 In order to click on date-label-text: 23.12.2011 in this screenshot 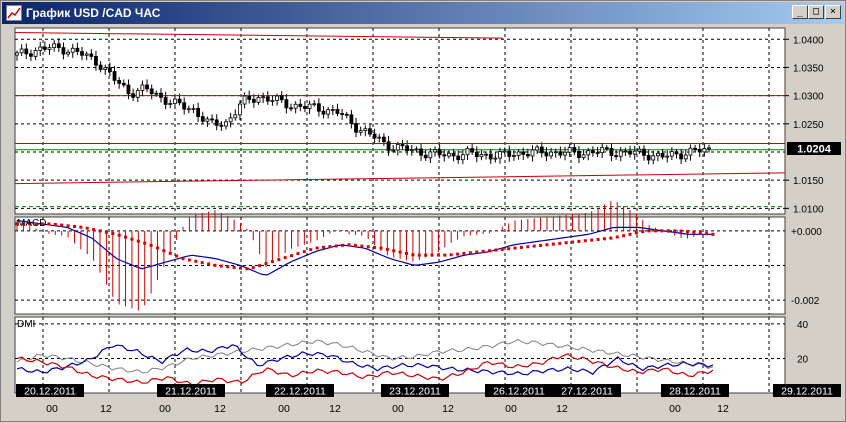, I will do `click(415, 392)`.